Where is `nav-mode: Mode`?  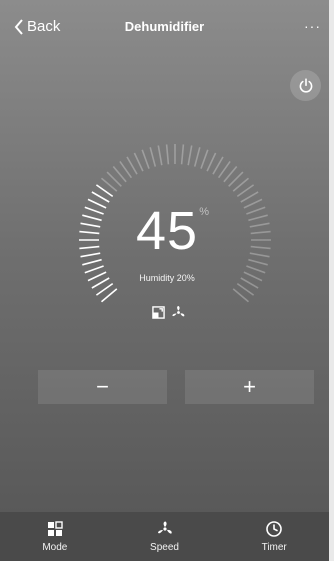 nav-mode: Mode is located at coordinates (55, 536).